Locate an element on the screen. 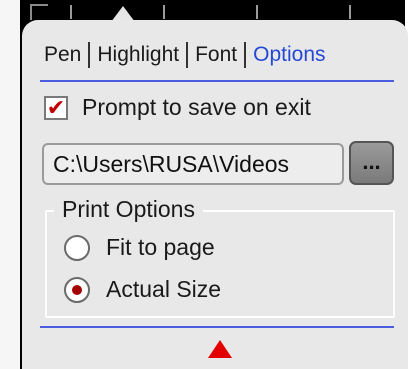 The image size is (417, 369). prompt-save-label: Prompt to save on exit is located at coordinates (196, 107).